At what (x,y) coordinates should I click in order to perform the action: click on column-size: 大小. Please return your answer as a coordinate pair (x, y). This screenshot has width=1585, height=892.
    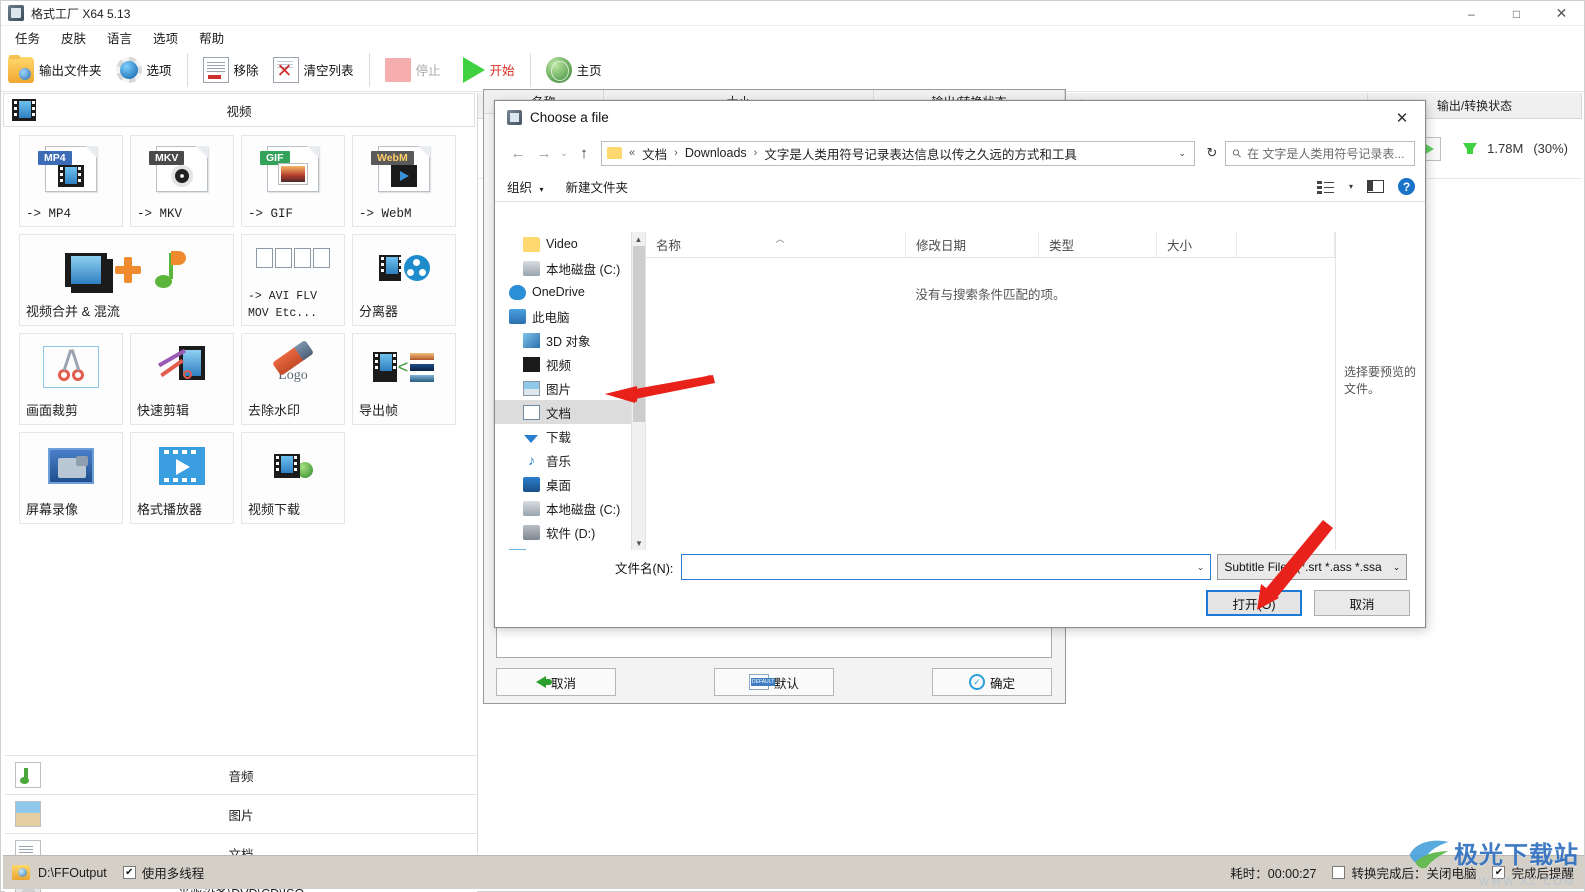
    Looking at the image, I should click on (1197, 244).